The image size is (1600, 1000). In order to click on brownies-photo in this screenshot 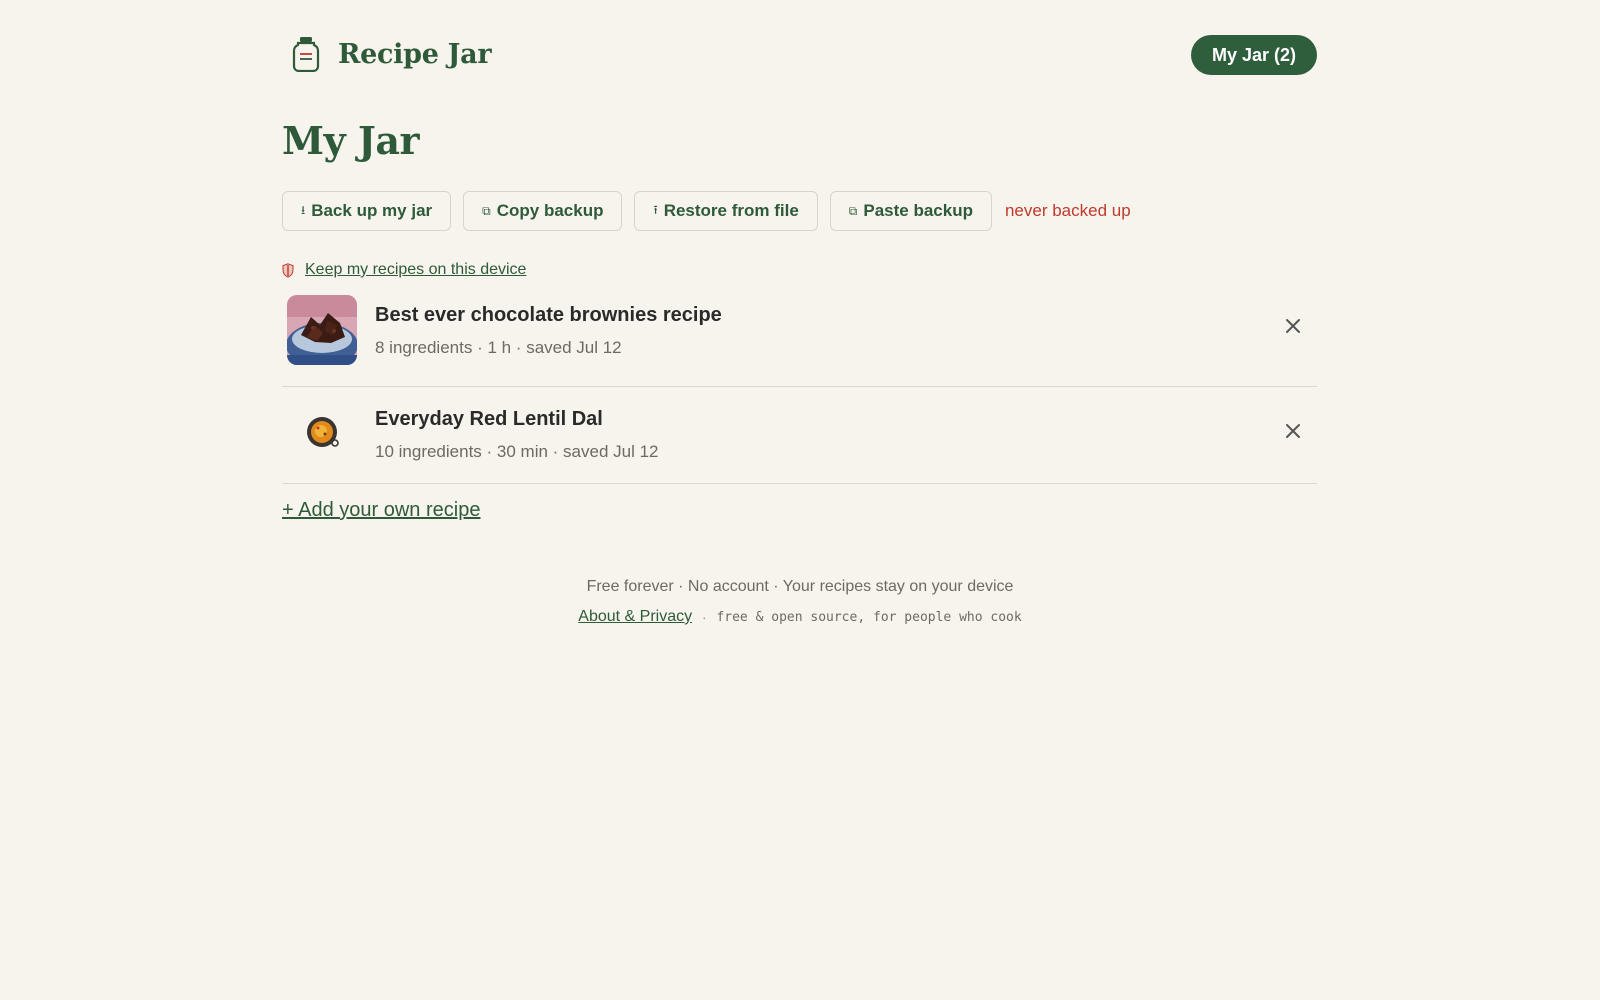, I will do `click(322, 330)`.